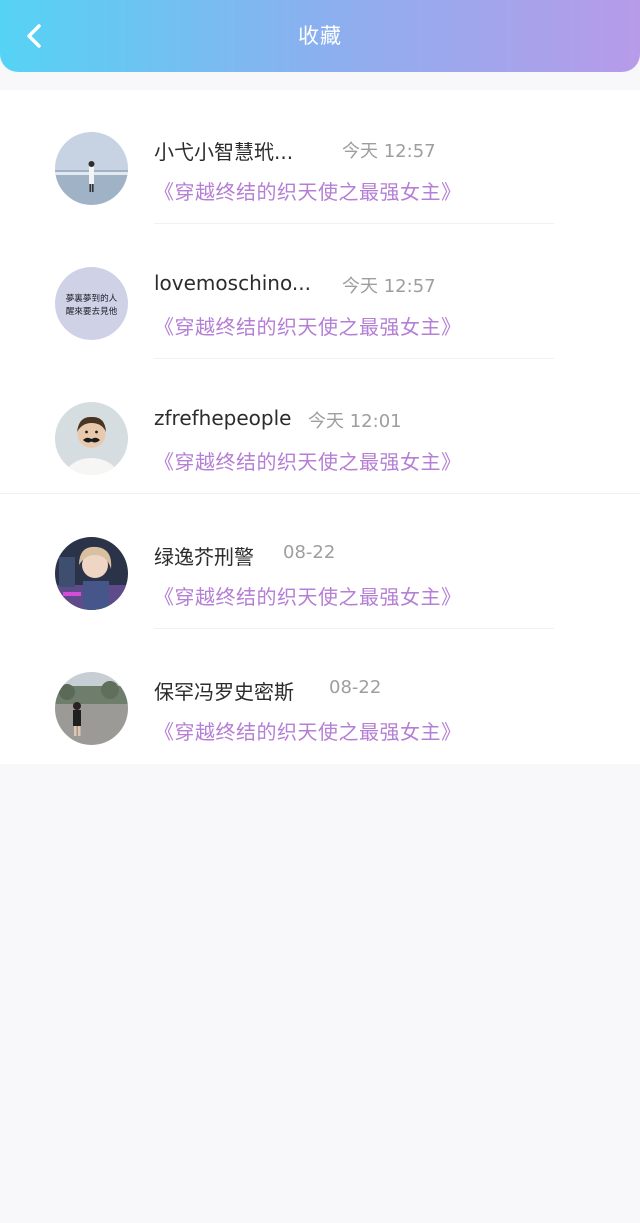 This screenshot has width=640, height=1223. I want to click on avatar-text-line-2: 醒來要去見他, so click(92, 311).